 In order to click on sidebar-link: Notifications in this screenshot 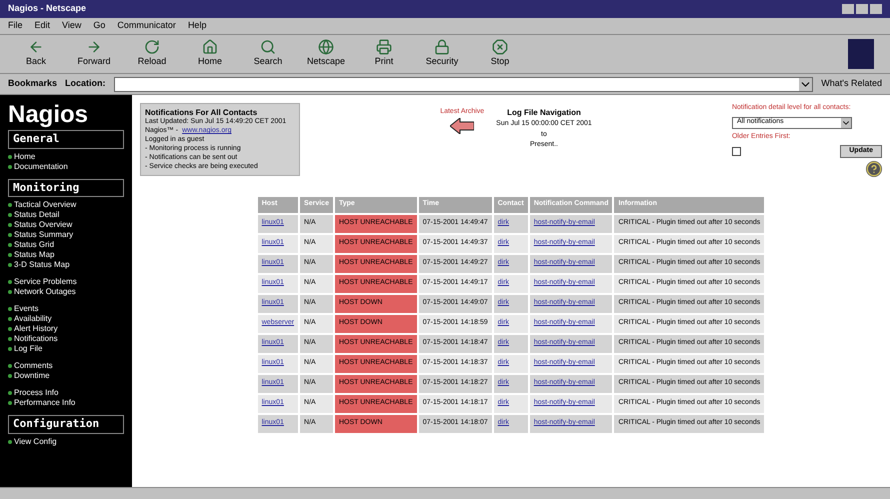, I will do `click(66, 339)`.